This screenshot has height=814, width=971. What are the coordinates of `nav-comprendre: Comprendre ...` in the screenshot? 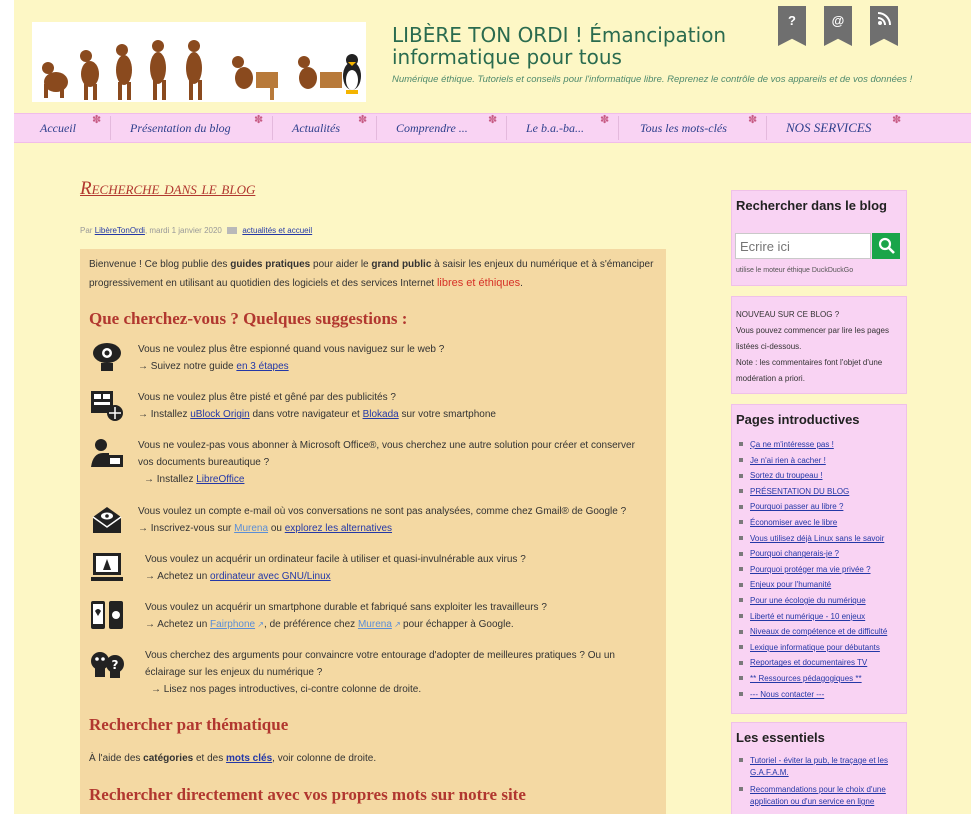 It's located at (432, 128).